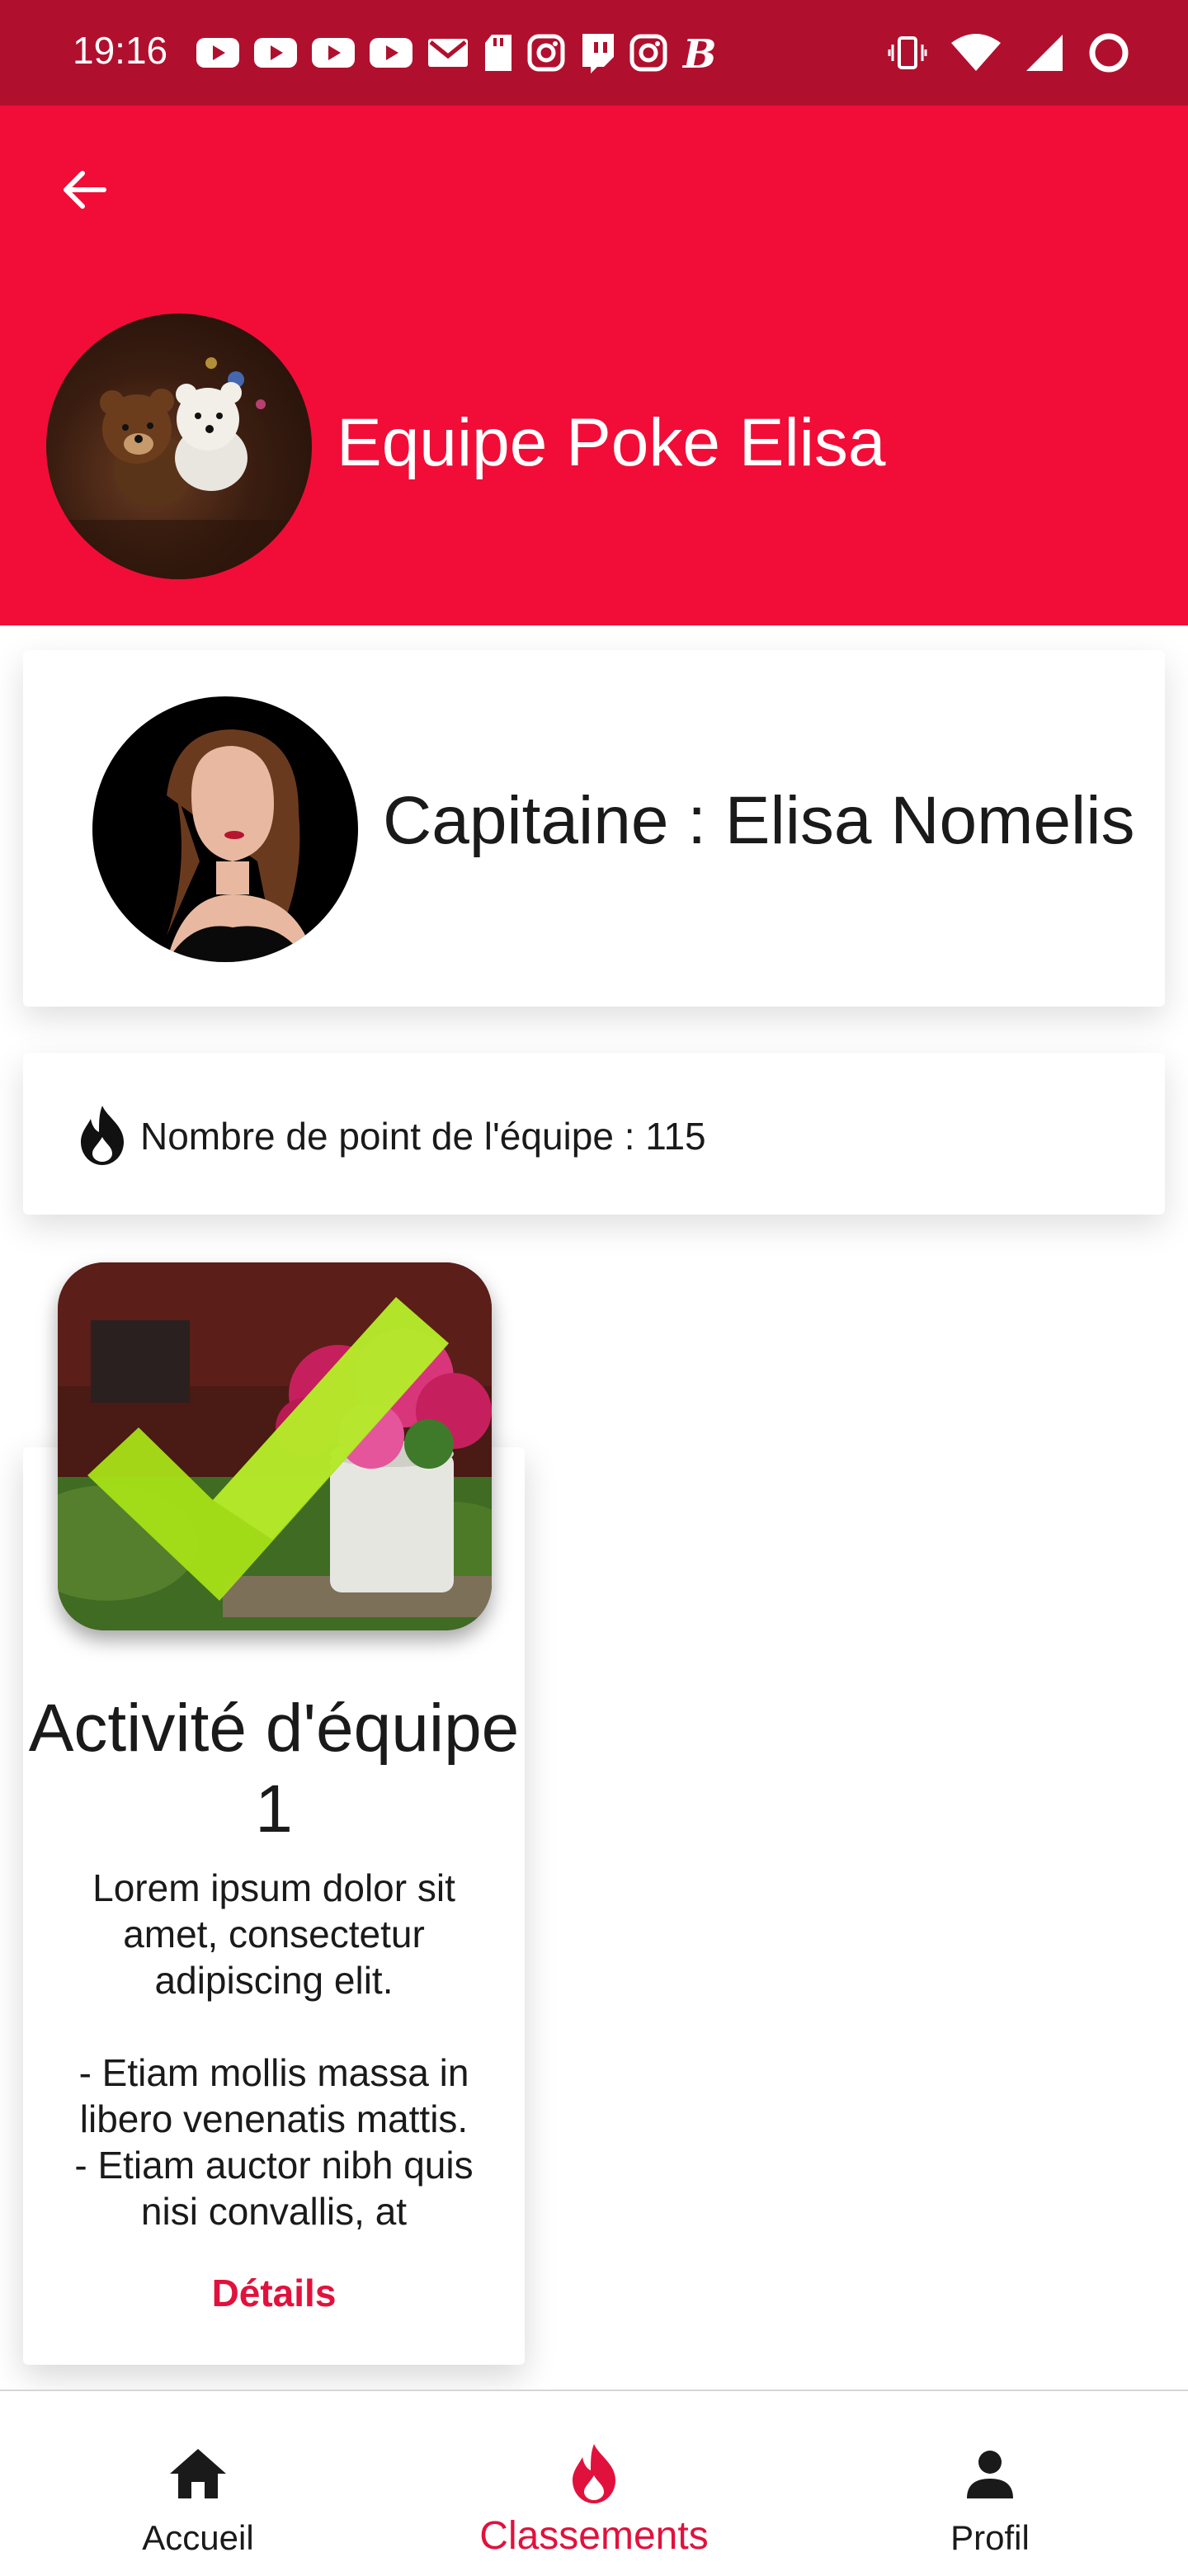 The image size is (1188, 2576). Describe the element at coordinates (598, 53) in the screenshot. I see `twitch-icon` at that location.